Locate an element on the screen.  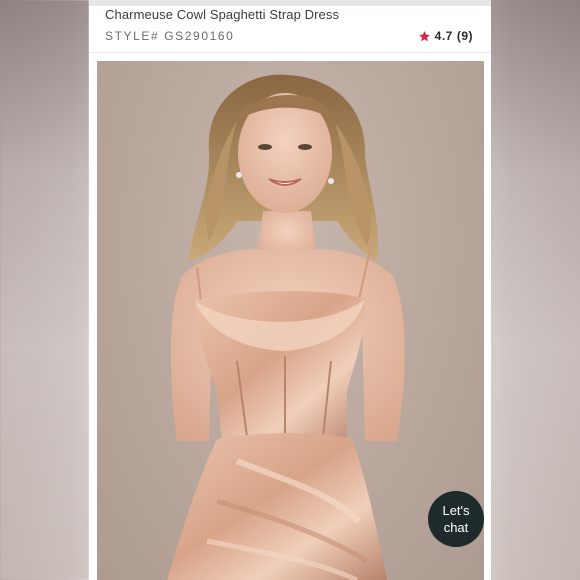
chat-line1: Let's is located at coordinates (456, 510).